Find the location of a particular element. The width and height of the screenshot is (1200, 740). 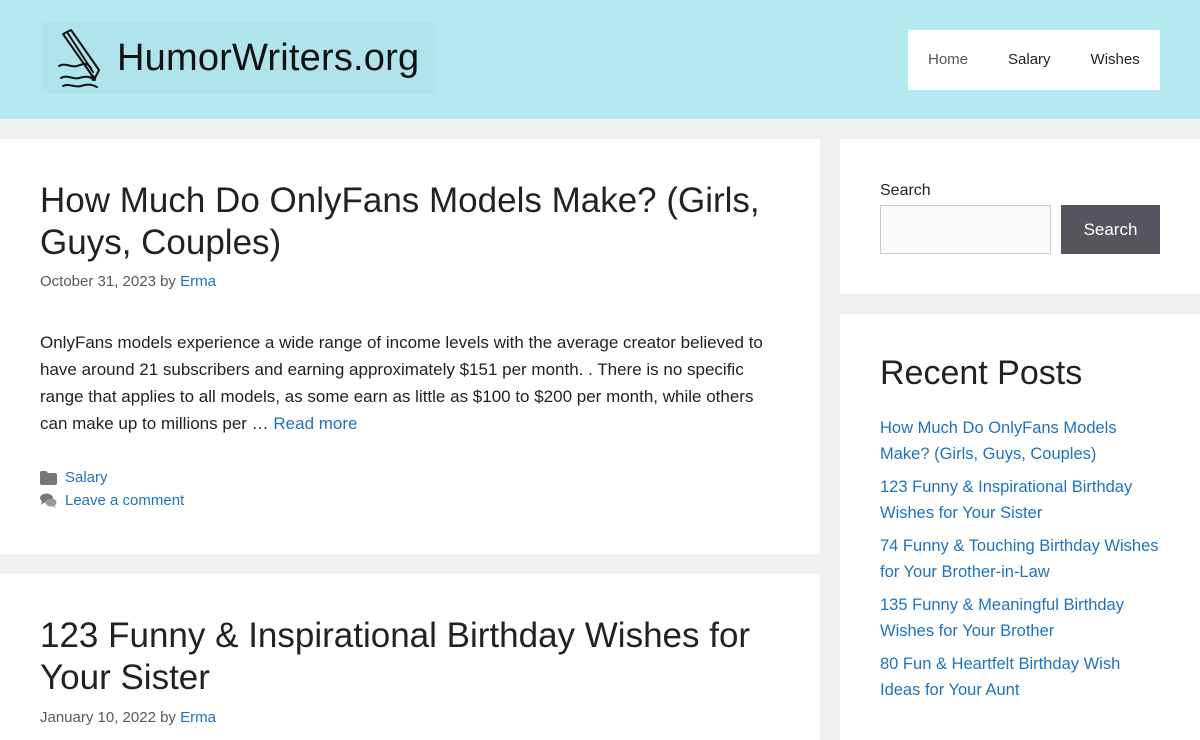

post-date: January 10, 2022 is located at coordinates (98, 717).